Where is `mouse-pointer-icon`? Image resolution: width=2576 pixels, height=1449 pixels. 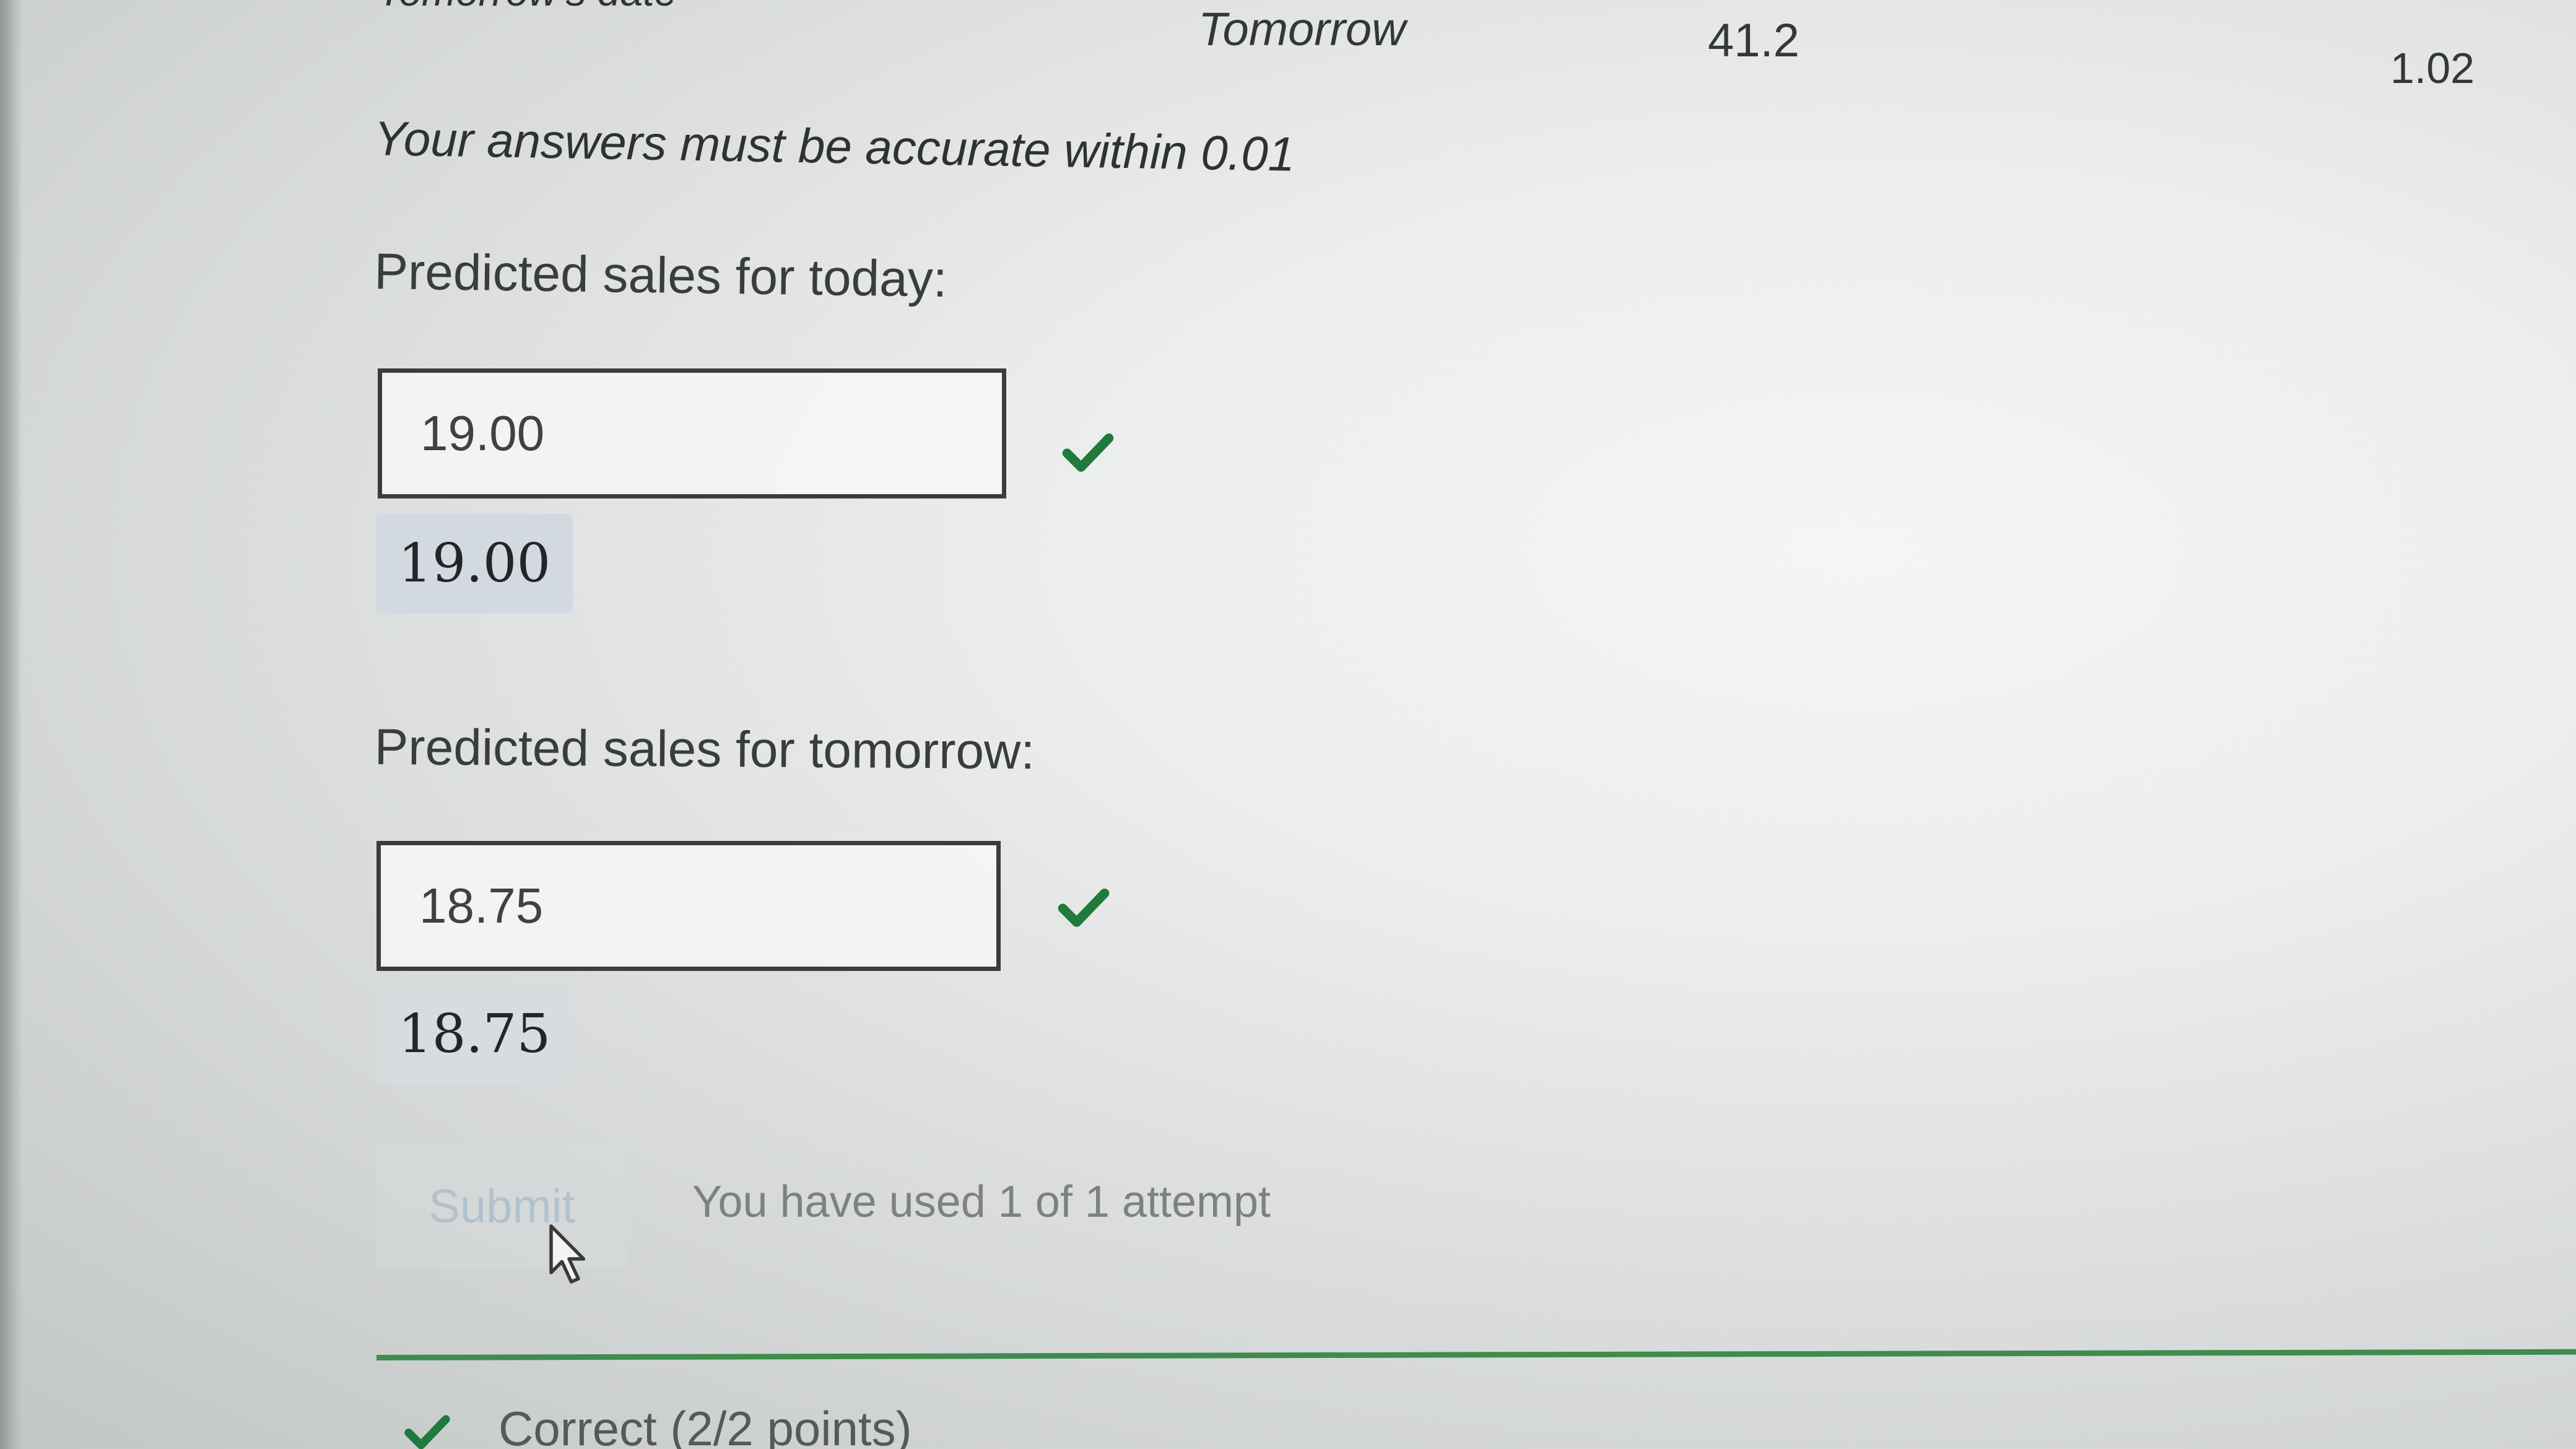 mouse-pointer-icon is located at coordinates (567, 1254).